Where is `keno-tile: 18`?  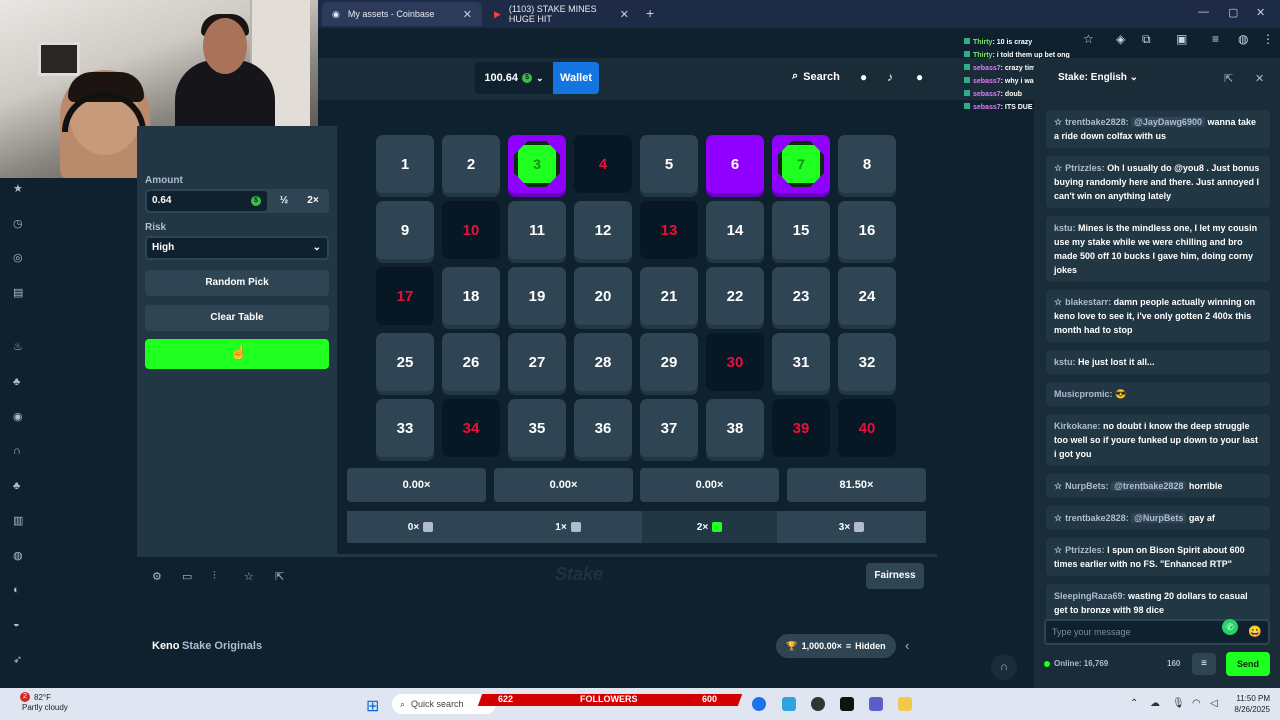
keno-tile: 18 is located at coordinates (471, 296).